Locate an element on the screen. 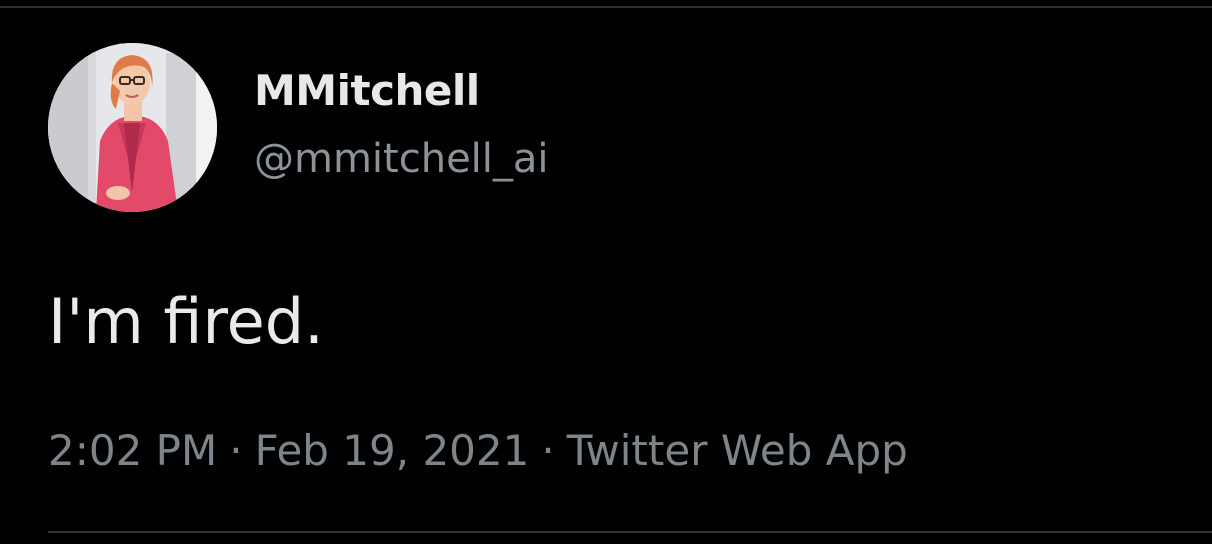  avatar-photo is located at coordinates (132, 127).